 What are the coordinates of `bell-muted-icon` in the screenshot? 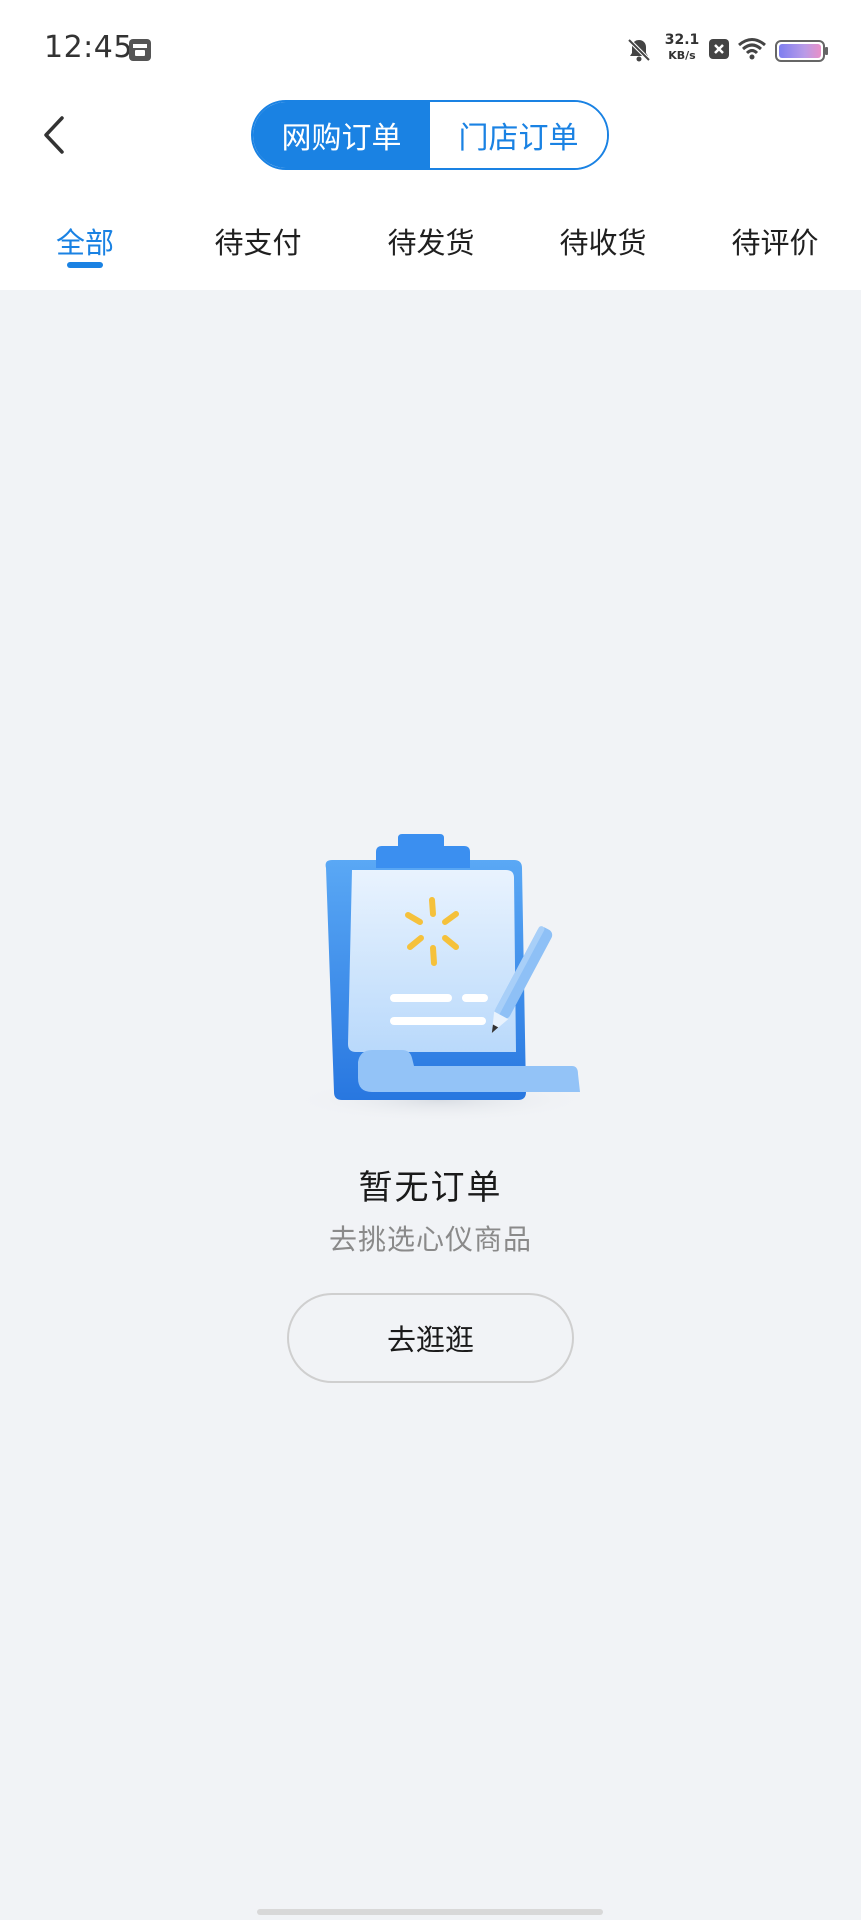 It's located at (639, 50).